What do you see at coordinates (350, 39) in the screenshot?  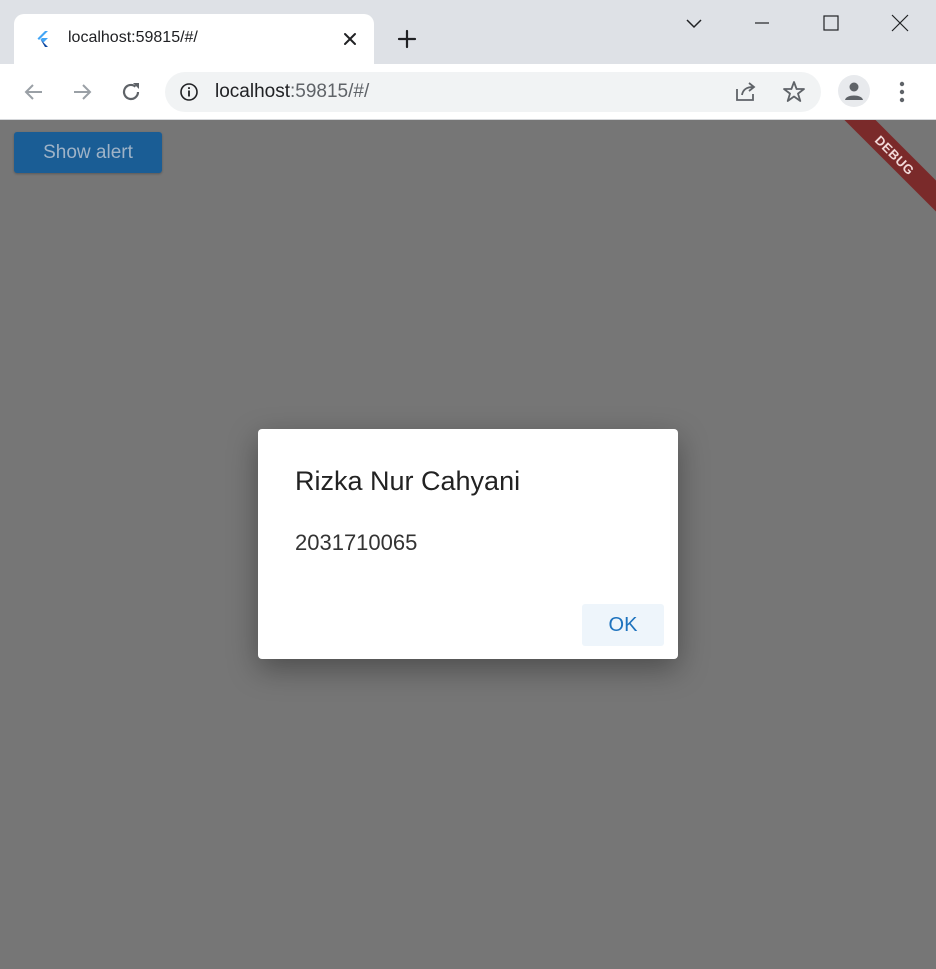 I see `close-tab-icon` at bounding box center [350, 39].